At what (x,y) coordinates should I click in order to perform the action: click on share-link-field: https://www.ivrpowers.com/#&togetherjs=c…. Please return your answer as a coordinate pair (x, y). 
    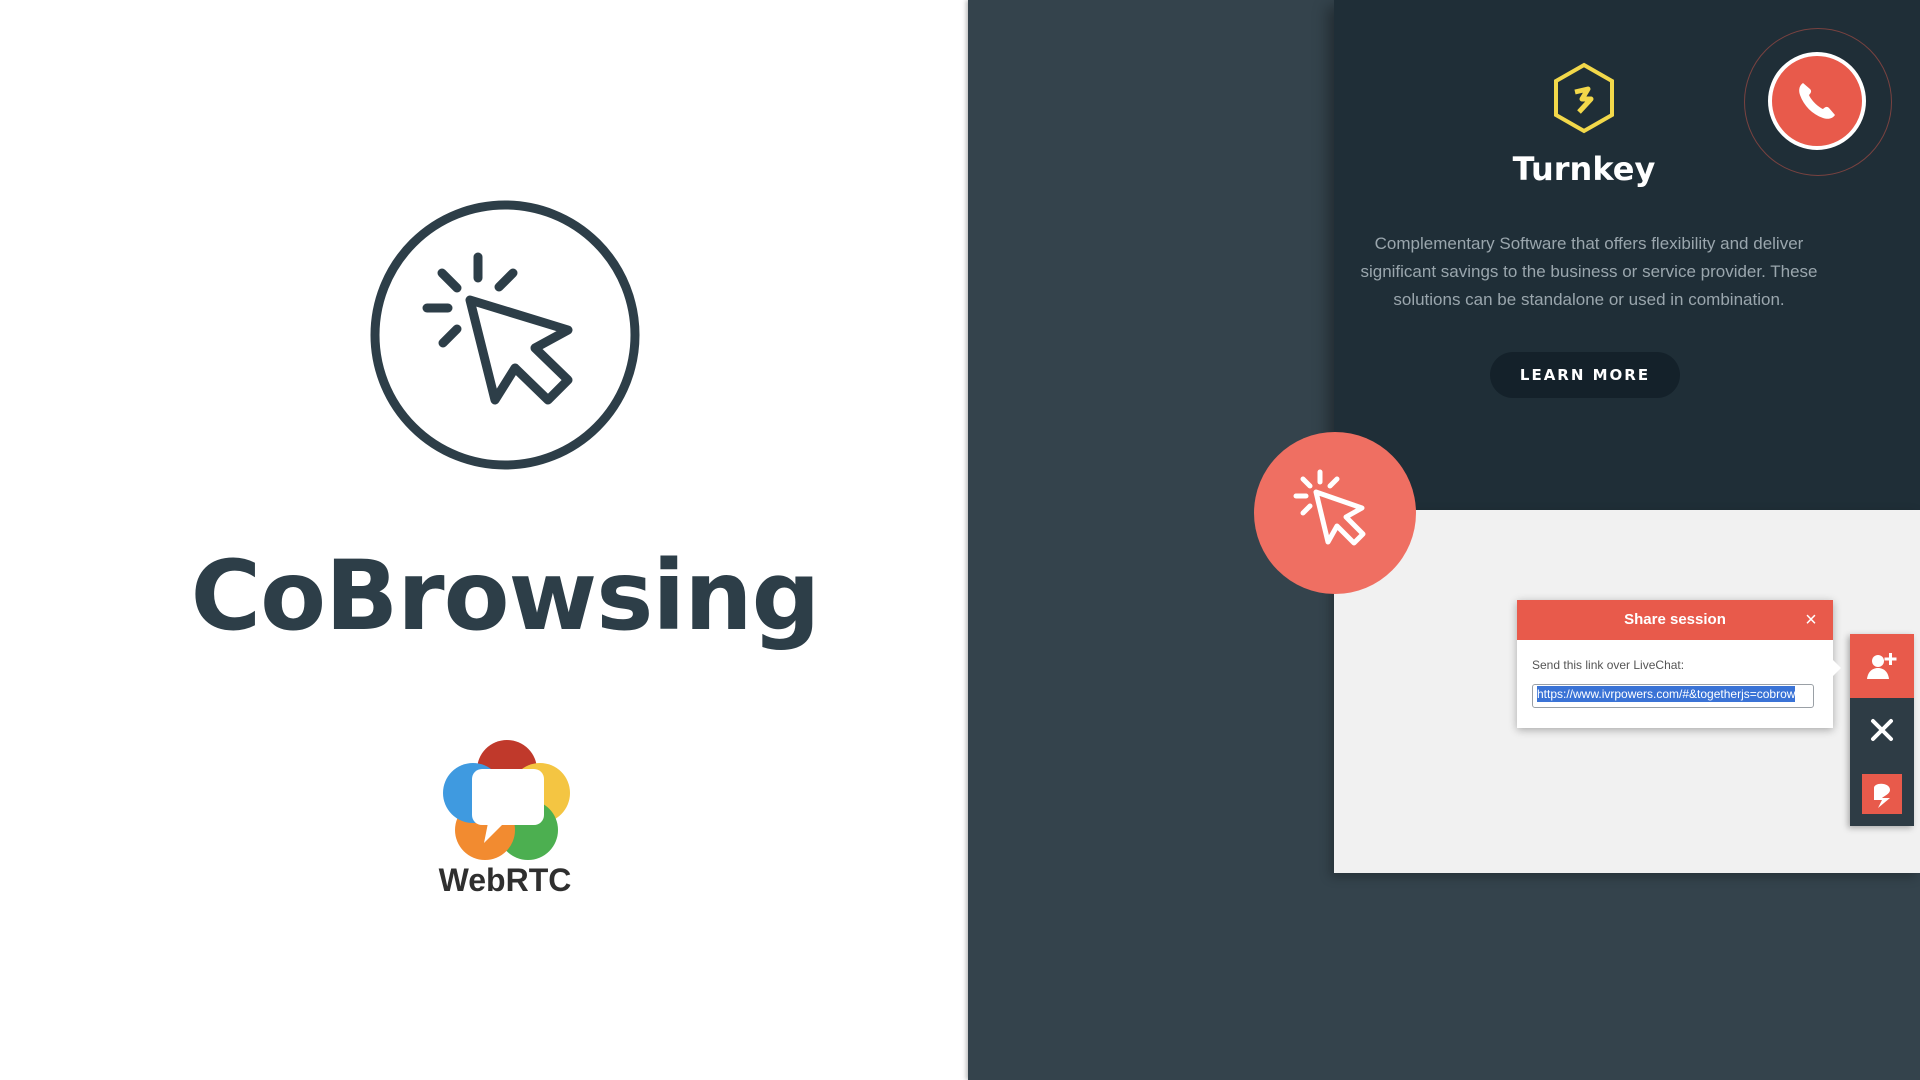
    Looking at the image, I should click on (1673, 696).